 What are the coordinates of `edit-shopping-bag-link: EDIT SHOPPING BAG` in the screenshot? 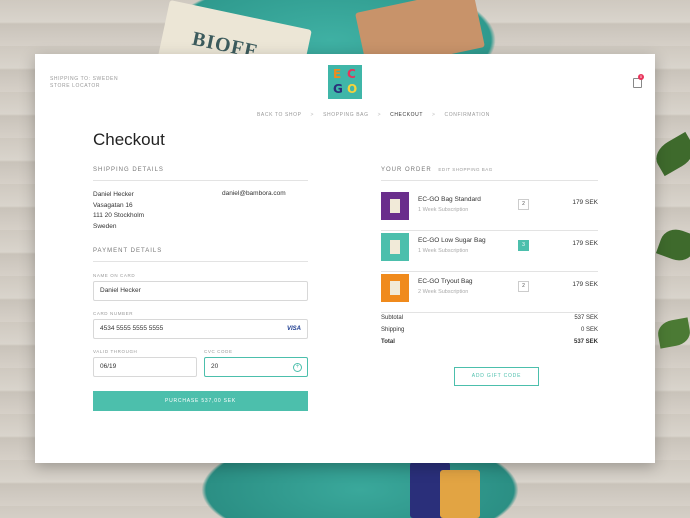 It's located at (465, 169).